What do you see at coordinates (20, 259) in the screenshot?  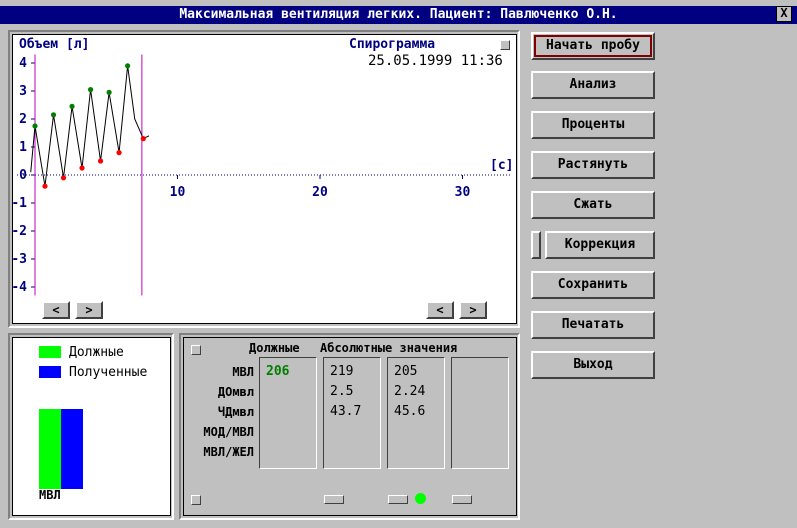 I see `y-tick-label: -3` at bounding box center [20, 259].